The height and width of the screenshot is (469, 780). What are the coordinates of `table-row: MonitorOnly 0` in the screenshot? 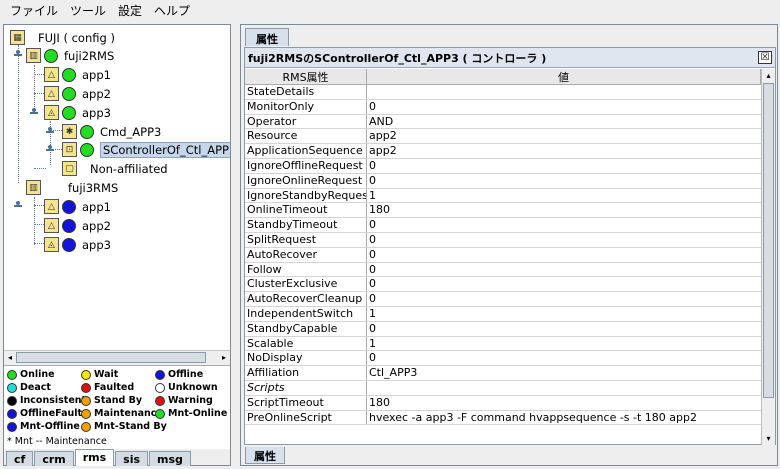 It's located at (503, 107).